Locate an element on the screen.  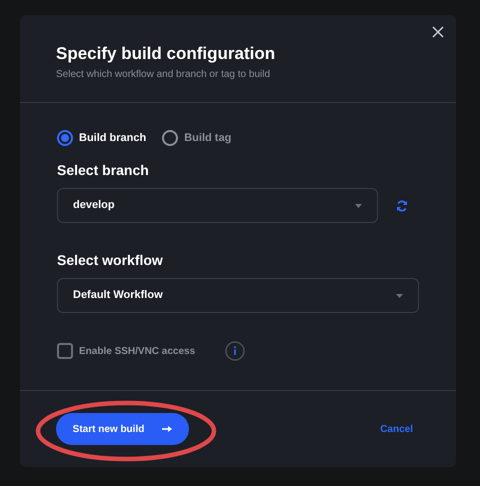
checkbox is located at coordinates (65, 351).